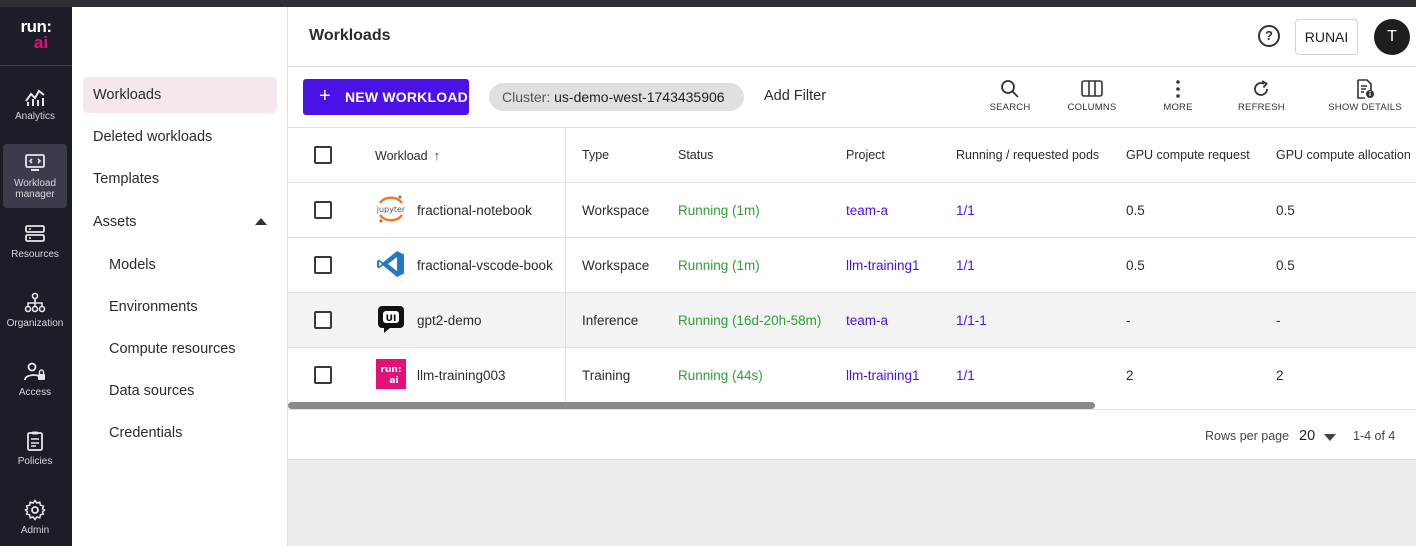 This screenshot has height=546, width=1416. Describe the element at coordinates (323, 155) in the screenshot. I see `select-all-checkbox` at that location.